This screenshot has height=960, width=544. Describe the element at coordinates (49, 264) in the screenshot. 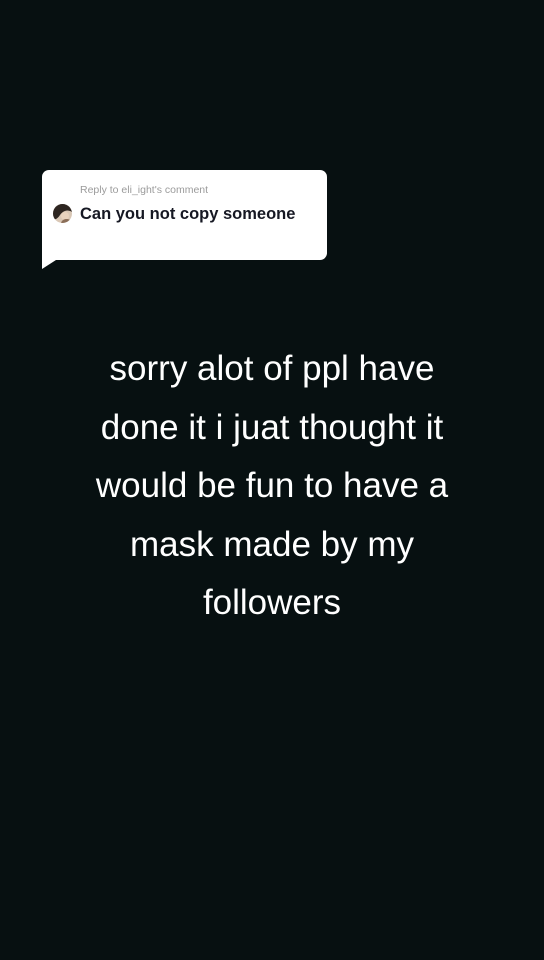

I see `bubble-tail` at that location.